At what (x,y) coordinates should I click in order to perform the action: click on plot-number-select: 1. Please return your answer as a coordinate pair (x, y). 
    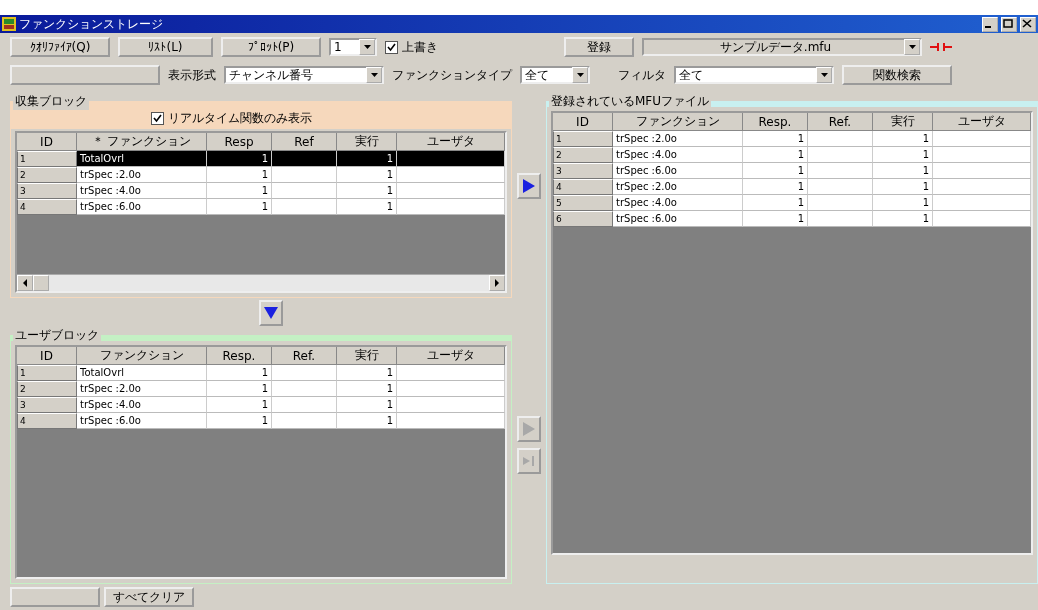
    Looking at the image, I should click on (353, 47).